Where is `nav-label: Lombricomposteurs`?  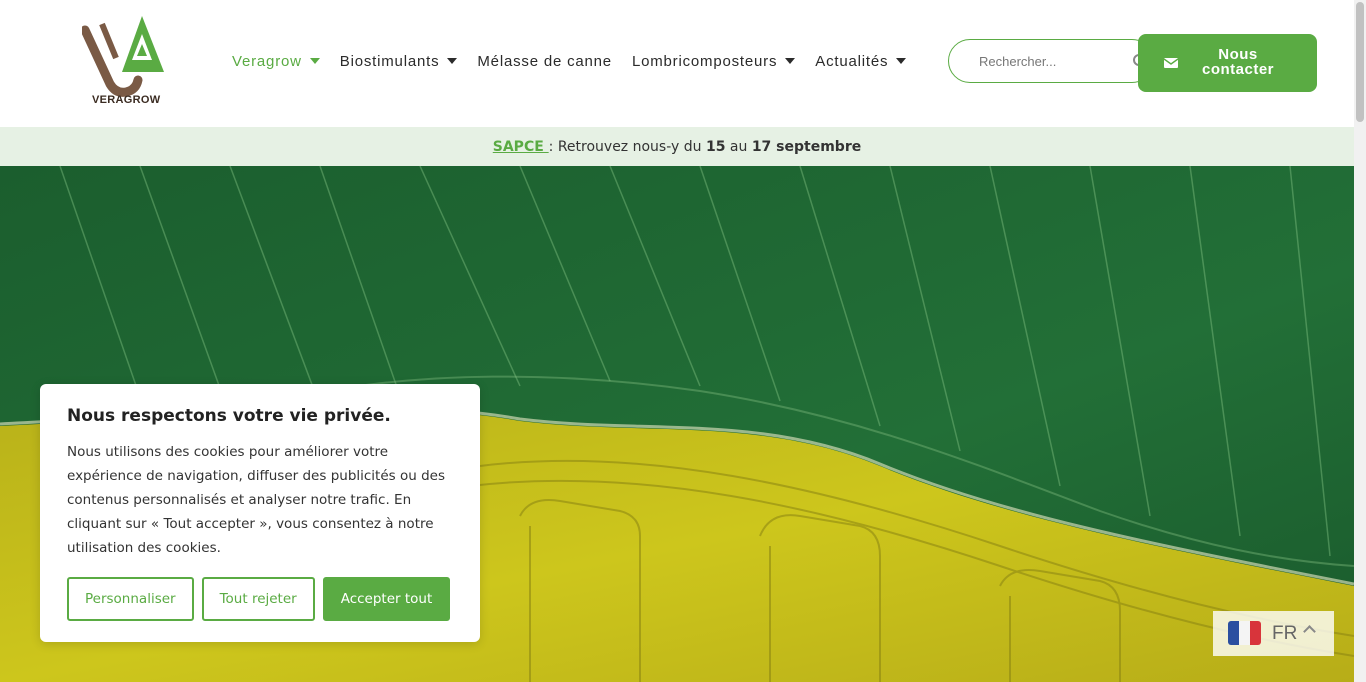 nav-label: Lombricomposteurs is located at coordinates (704, 61).